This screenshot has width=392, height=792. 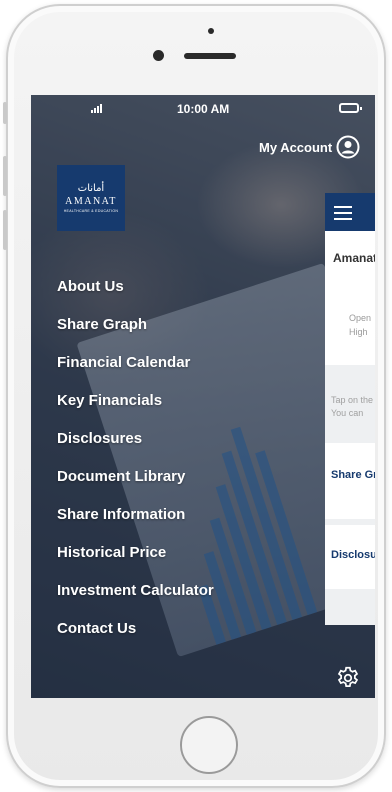 What do you see at coordinates (343, 215) in the screenshot?
I see `hamburger-icon` at bounding box center [343, 215].